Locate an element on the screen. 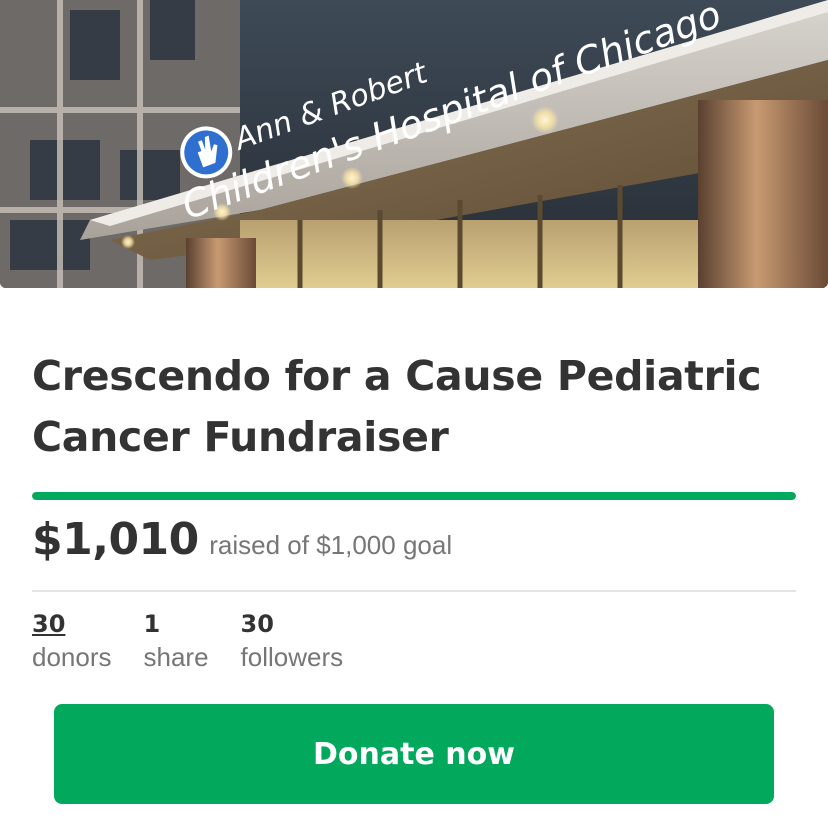 This screenshot has height=828, width=828. raised-amount: $1,010 is located at coordinates (115, 539).